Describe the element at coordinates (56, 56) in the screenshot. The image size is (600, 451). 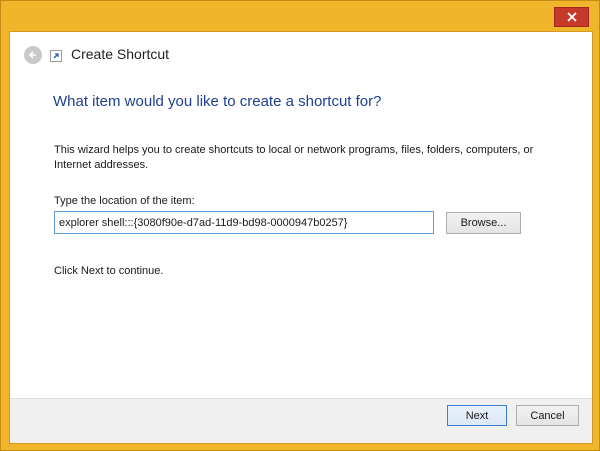
I see `shortcut-icon` at that location.